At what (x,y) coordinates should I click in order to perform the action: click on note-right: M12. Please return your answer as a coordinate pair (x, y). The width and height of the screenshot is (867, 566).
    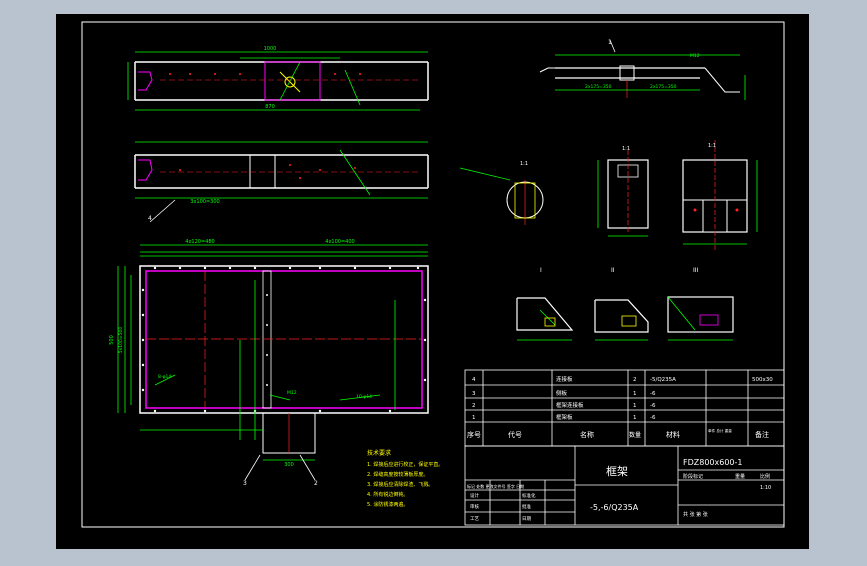
    Looking at the image, I should click on (695, 56).